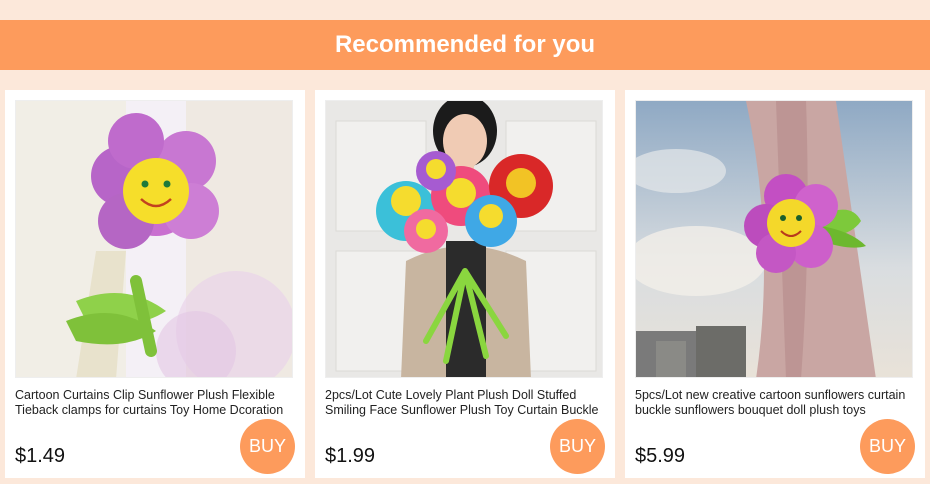  What do you see at coordinates (40, 456) in the screenshot?
I see `product-price: $1.49` at bounding box center [40, 456].